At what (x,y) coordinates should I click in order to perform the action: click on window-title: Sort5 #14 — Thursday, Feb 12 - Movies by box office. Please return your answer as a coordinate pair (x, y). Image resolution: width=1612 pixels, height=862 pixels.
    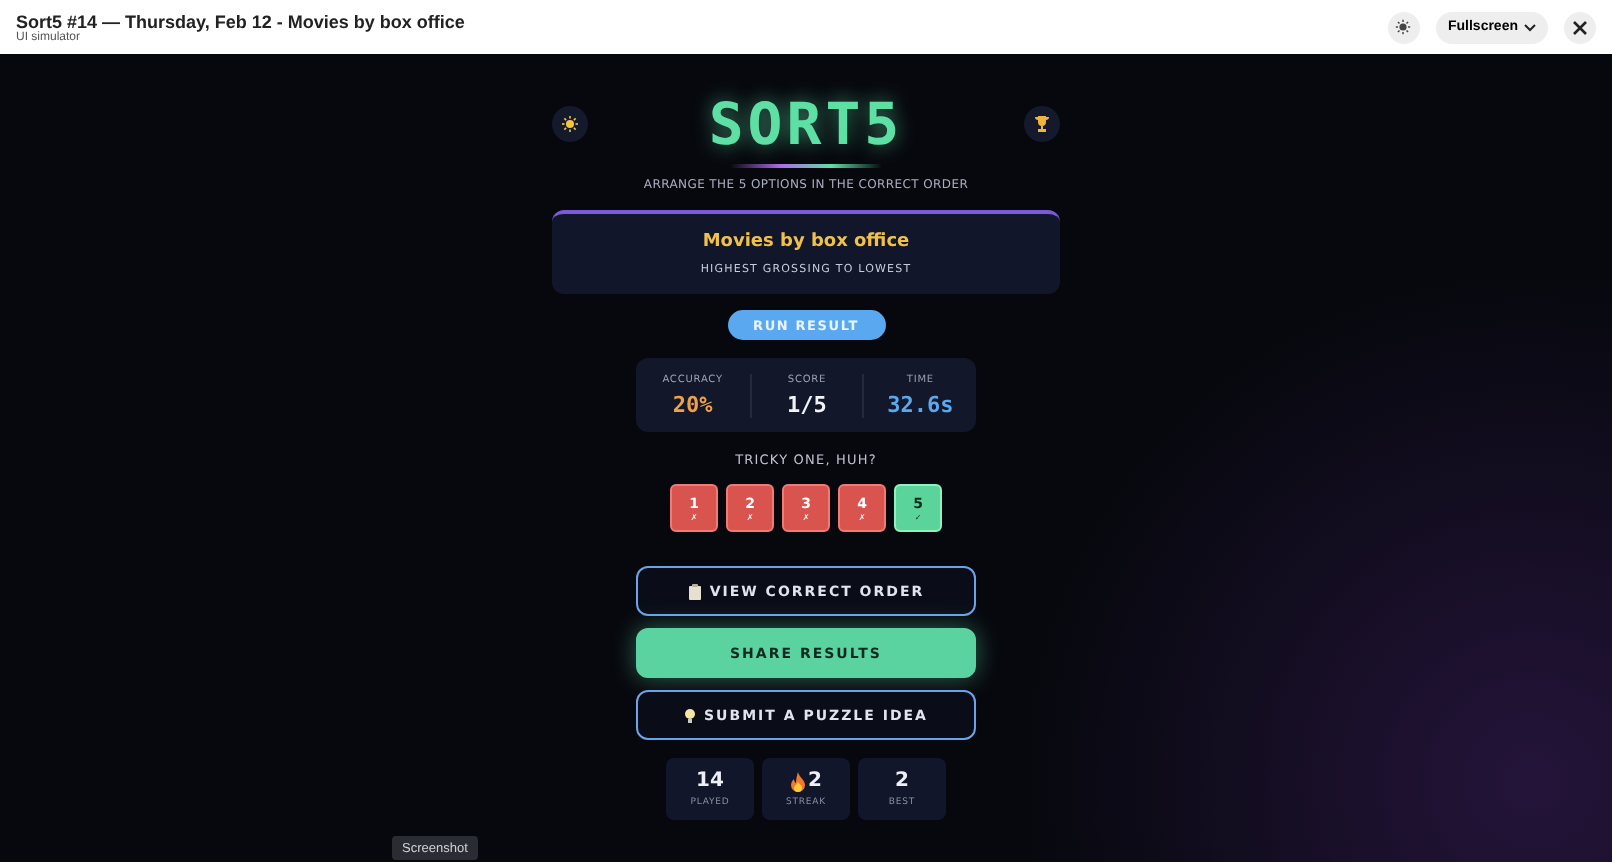
    Looking at the image, I should click on (241, 21).